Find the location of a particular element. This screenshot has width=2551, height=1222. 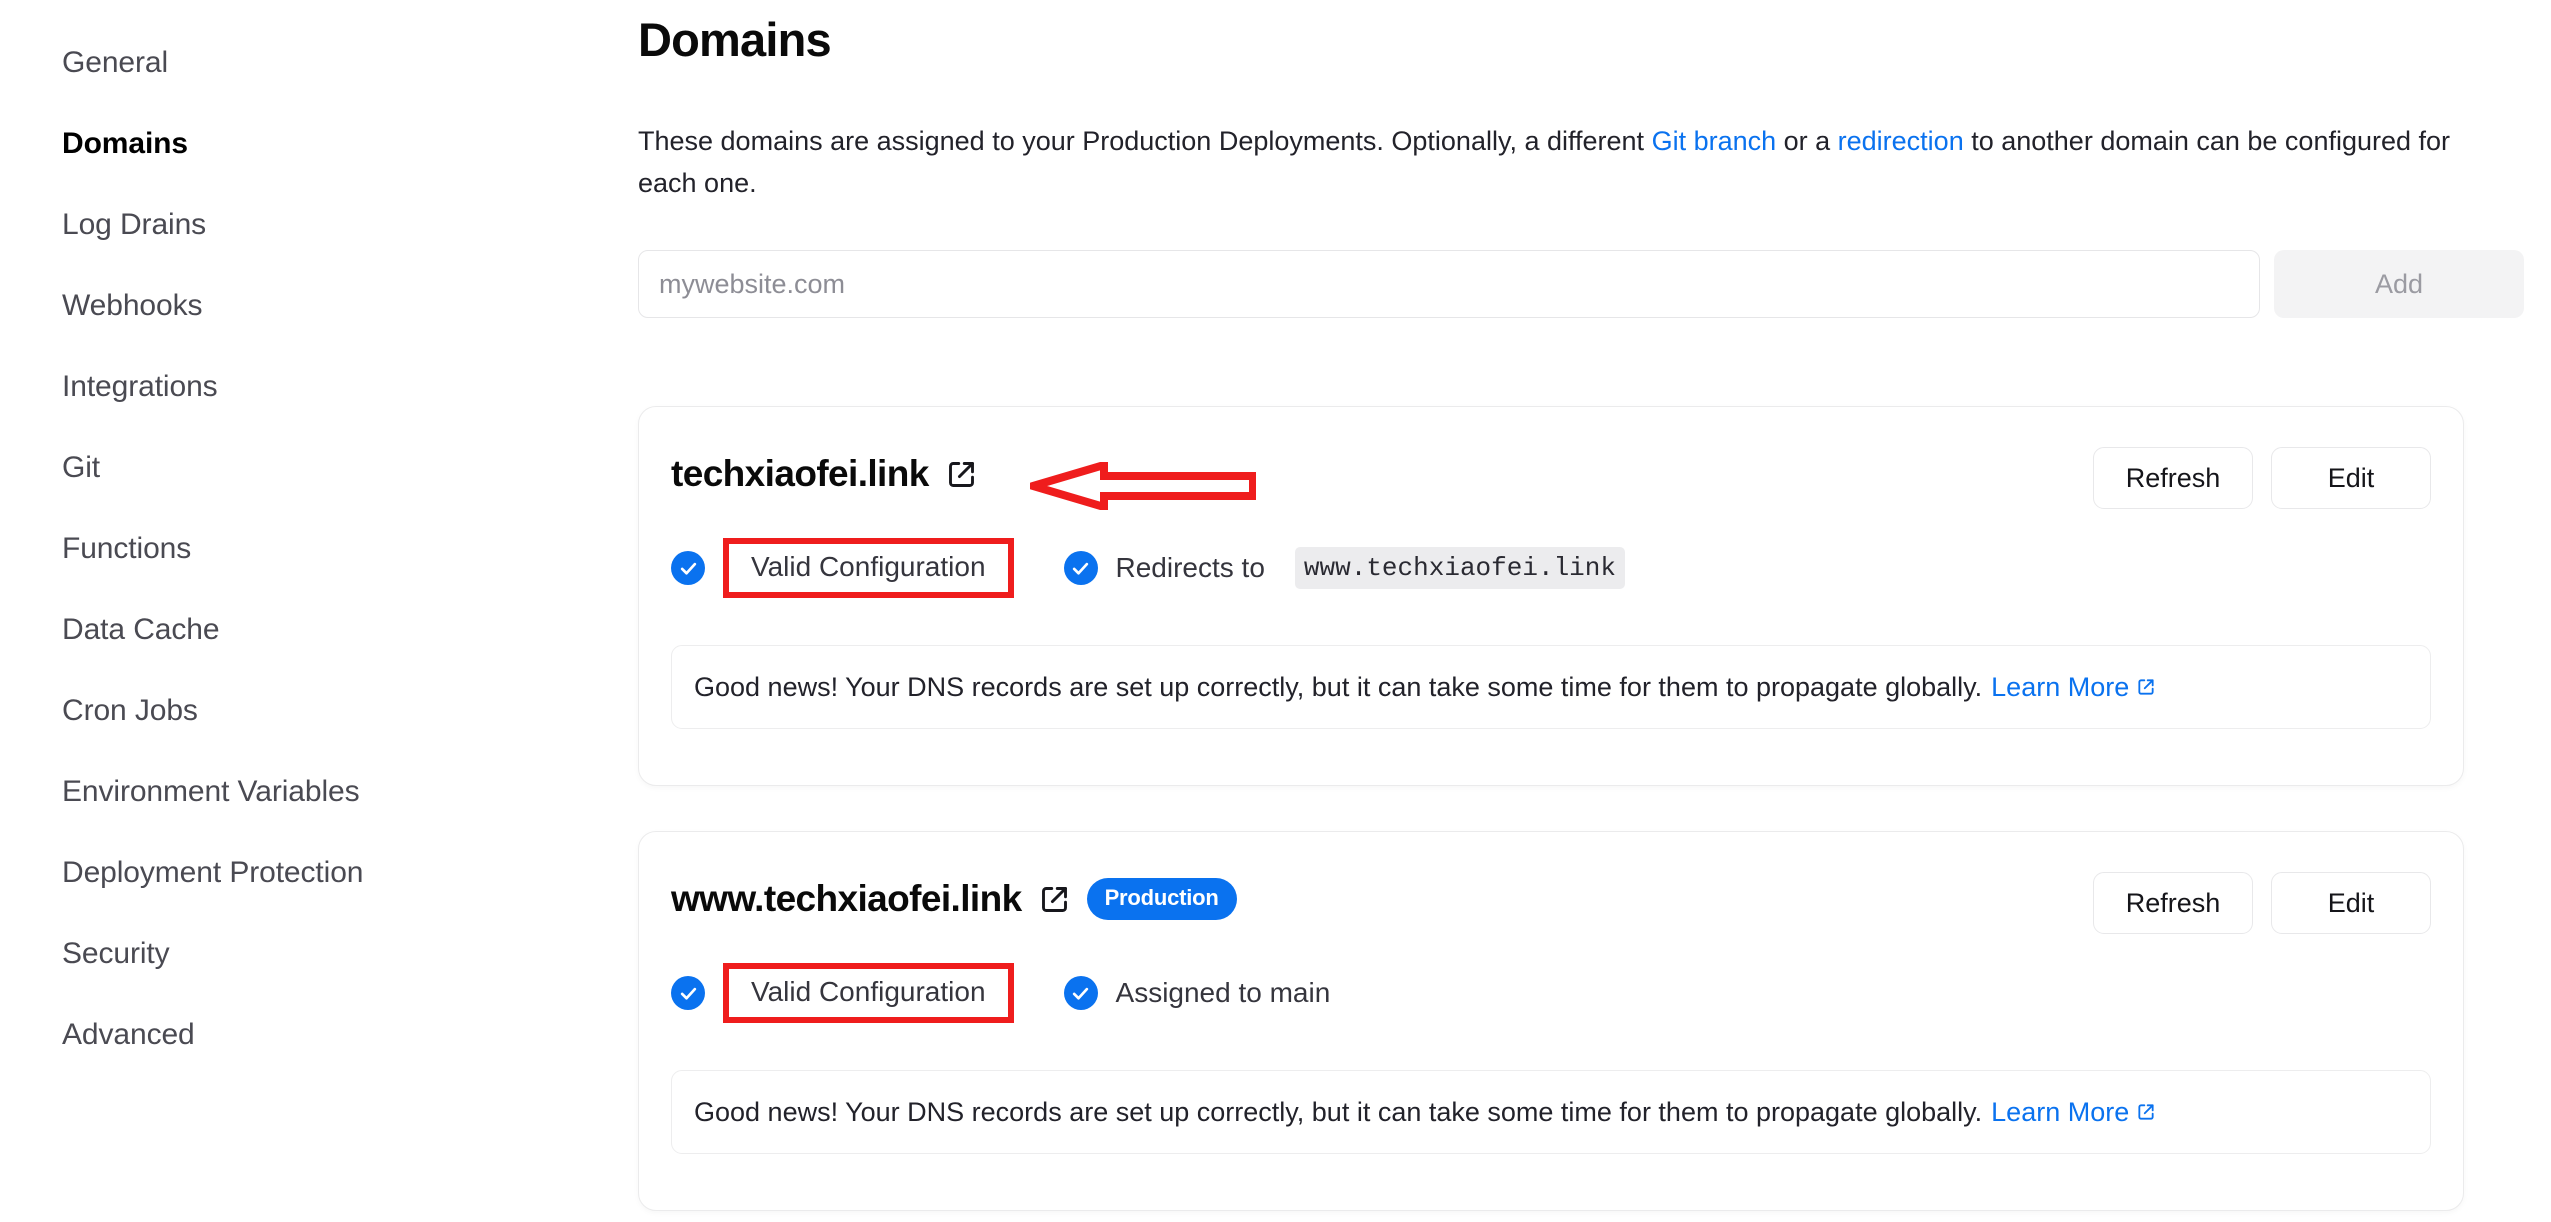

sidebar-item-environment-variables: Environment Variables is located at coordinates (300, 791).